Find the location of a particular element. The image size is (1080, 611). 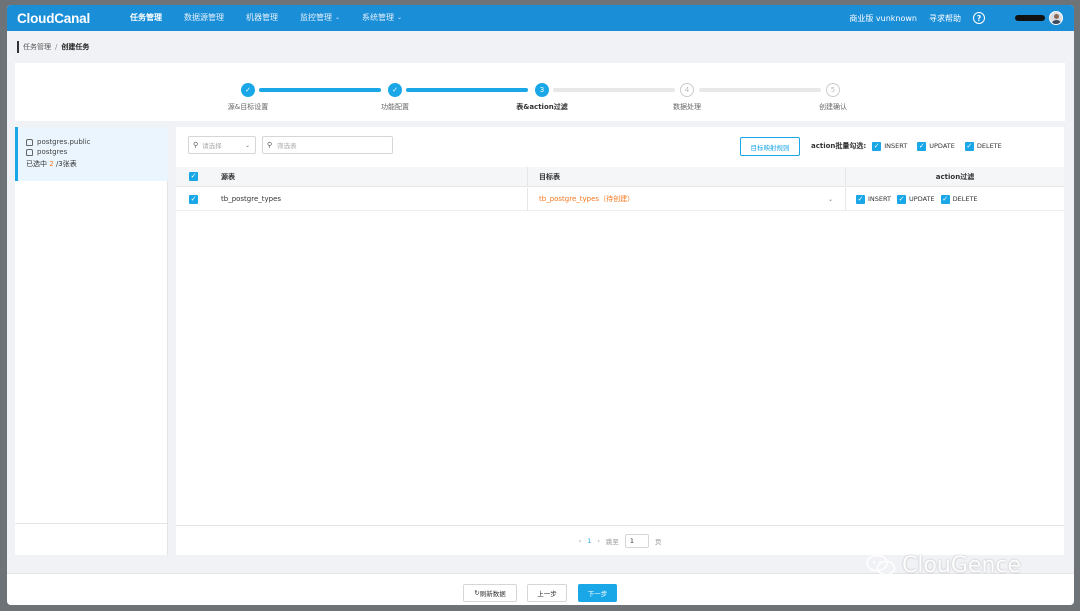

header-action-filter: action过滤 is located at coordinates (954, 176).